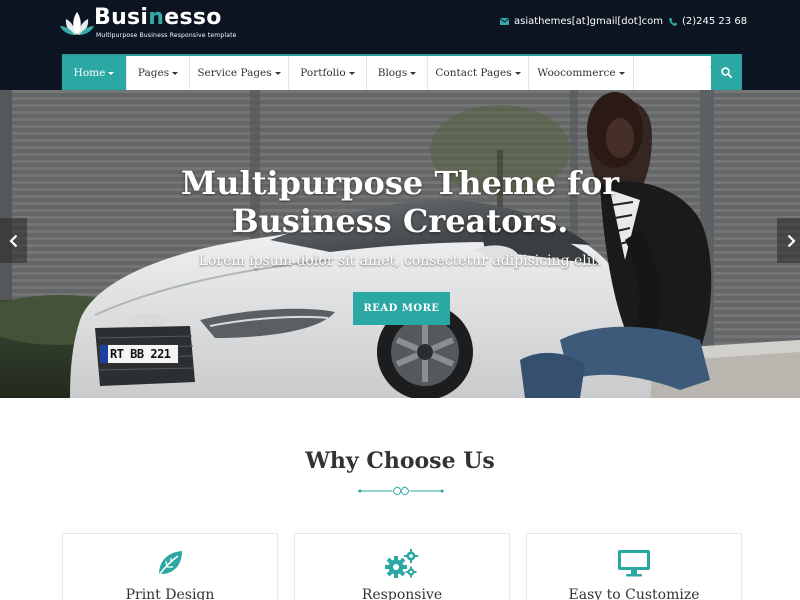 Image resolution: width=800 pixels, height=600 pixels. What do you see at coordinates (89, 73) in the screenshot?
I see `nav-label: Home` at bounding box center [89, 73].